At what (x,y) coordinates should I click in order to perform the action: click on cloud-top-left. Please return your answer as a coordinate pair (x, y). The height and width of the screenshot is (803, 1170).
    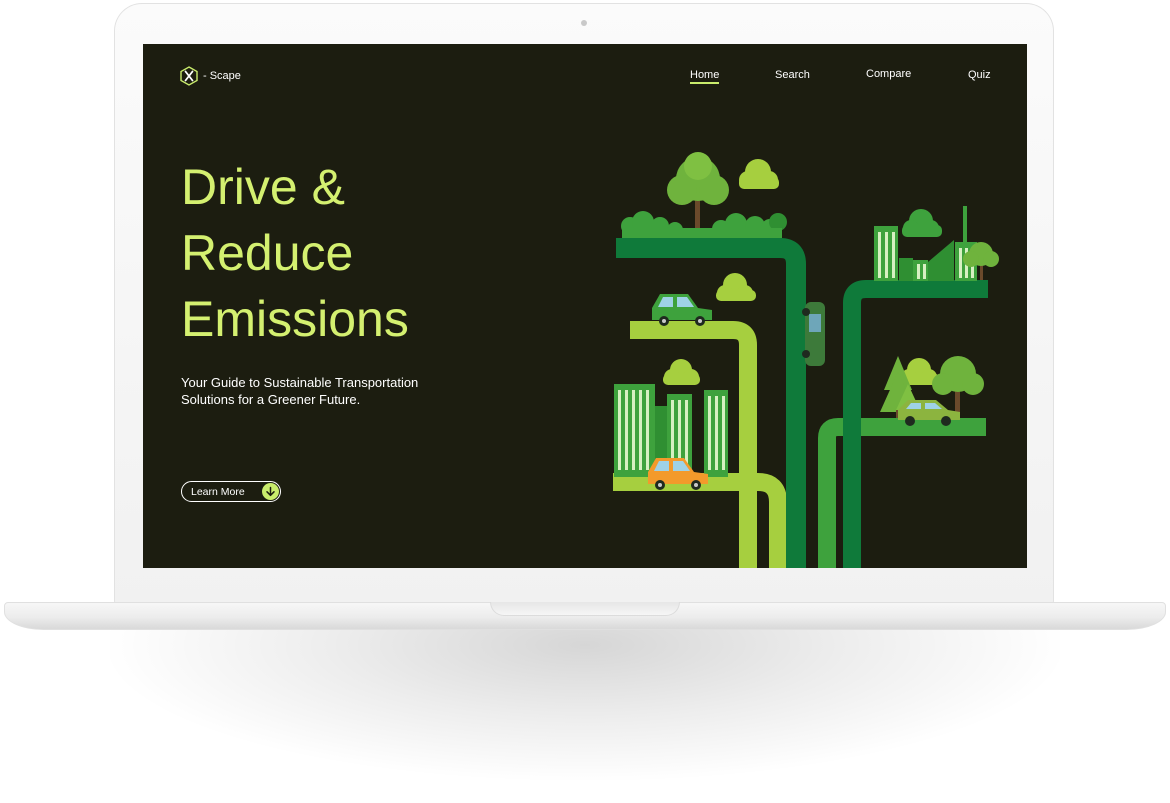
    Looking at the image, I should click on (759, 174).